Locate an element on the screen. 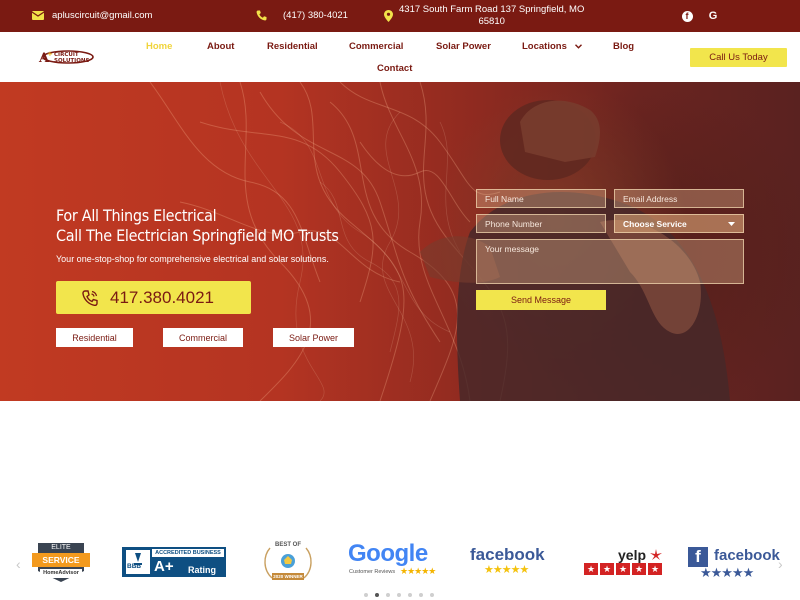 Image resolution: width=800 pixels, height=600 pixels. solar-power-button: Solar Power is located at coordinates (313, 337).